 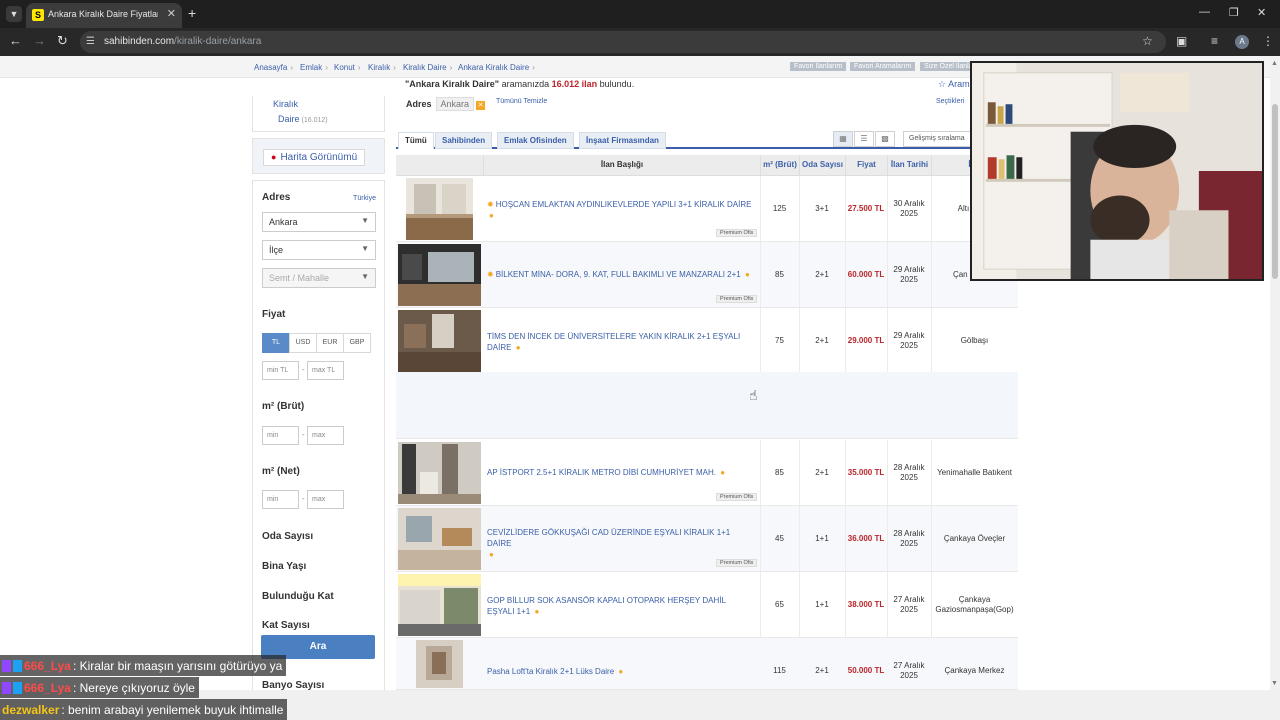 I want to click on address-scope-link: Türkiye, so click(x=364, y=198).